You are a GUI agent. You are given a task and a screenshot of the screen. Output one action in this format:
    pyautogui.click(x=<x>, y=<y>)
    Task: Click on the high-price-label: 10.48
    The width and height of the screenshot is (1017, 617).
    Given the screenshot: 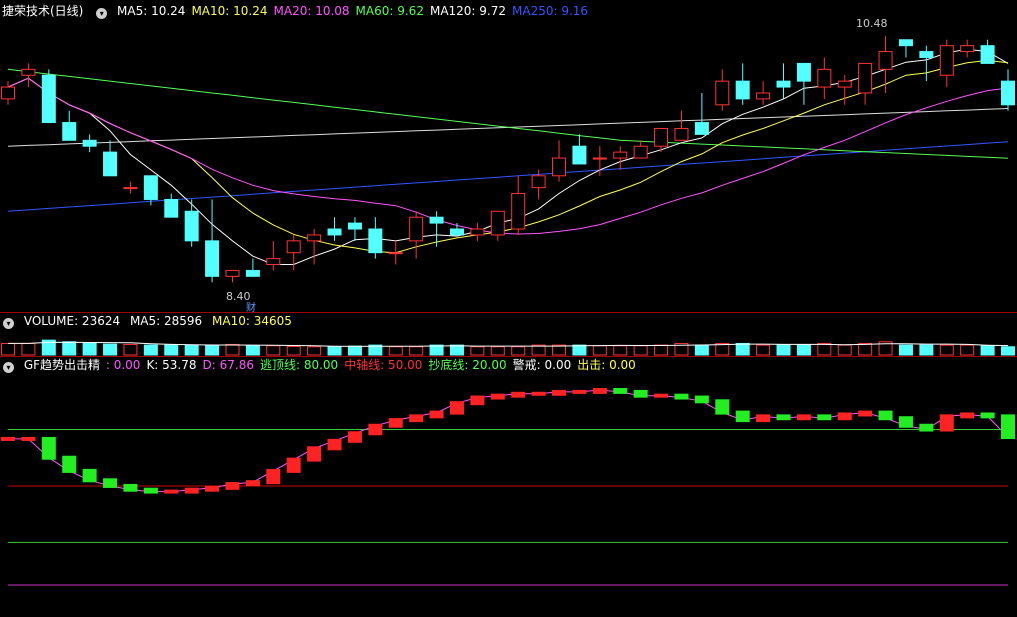 What is the action you would take?
    pyautogui.click(x=872, y=23)
    